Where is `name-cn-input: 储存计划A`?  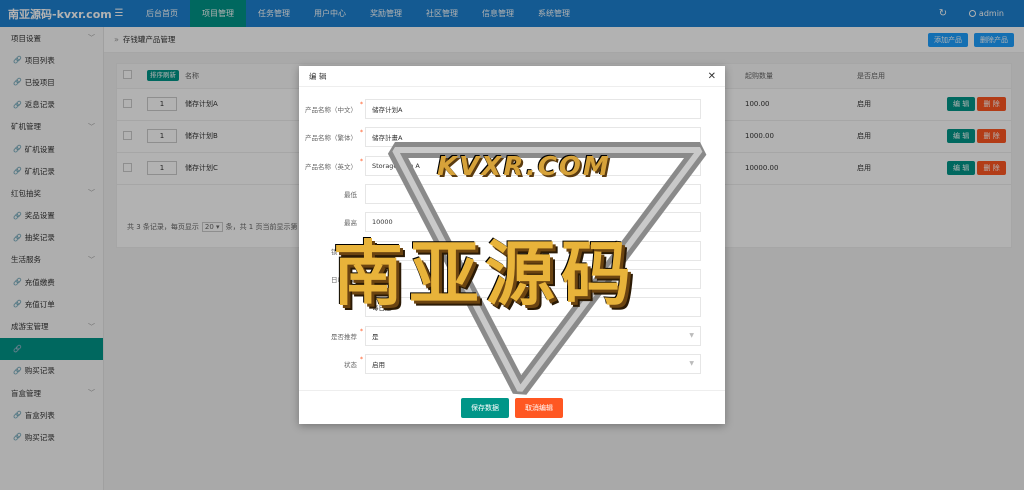 name-cn-input: 储存计划A is located at coordinates (533, 109).